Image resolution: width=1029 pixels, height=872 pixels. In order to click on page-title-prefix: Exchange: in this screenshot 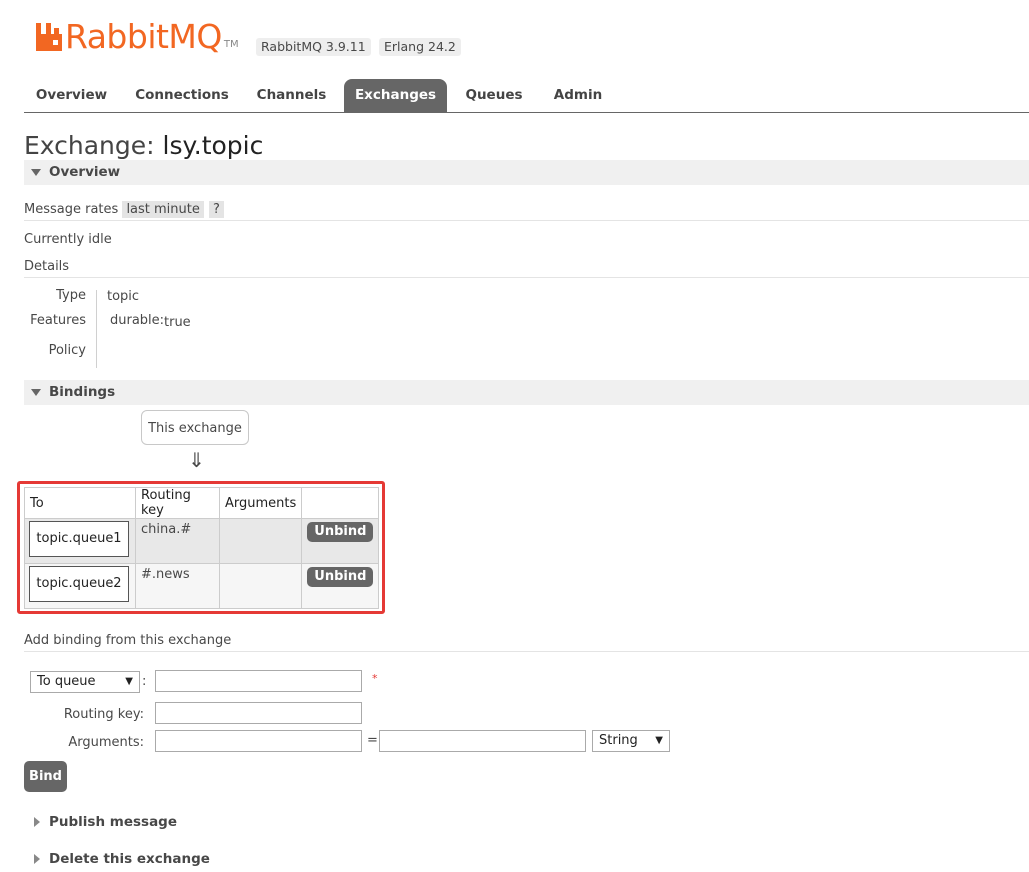, I will do `click(89, 145)`.